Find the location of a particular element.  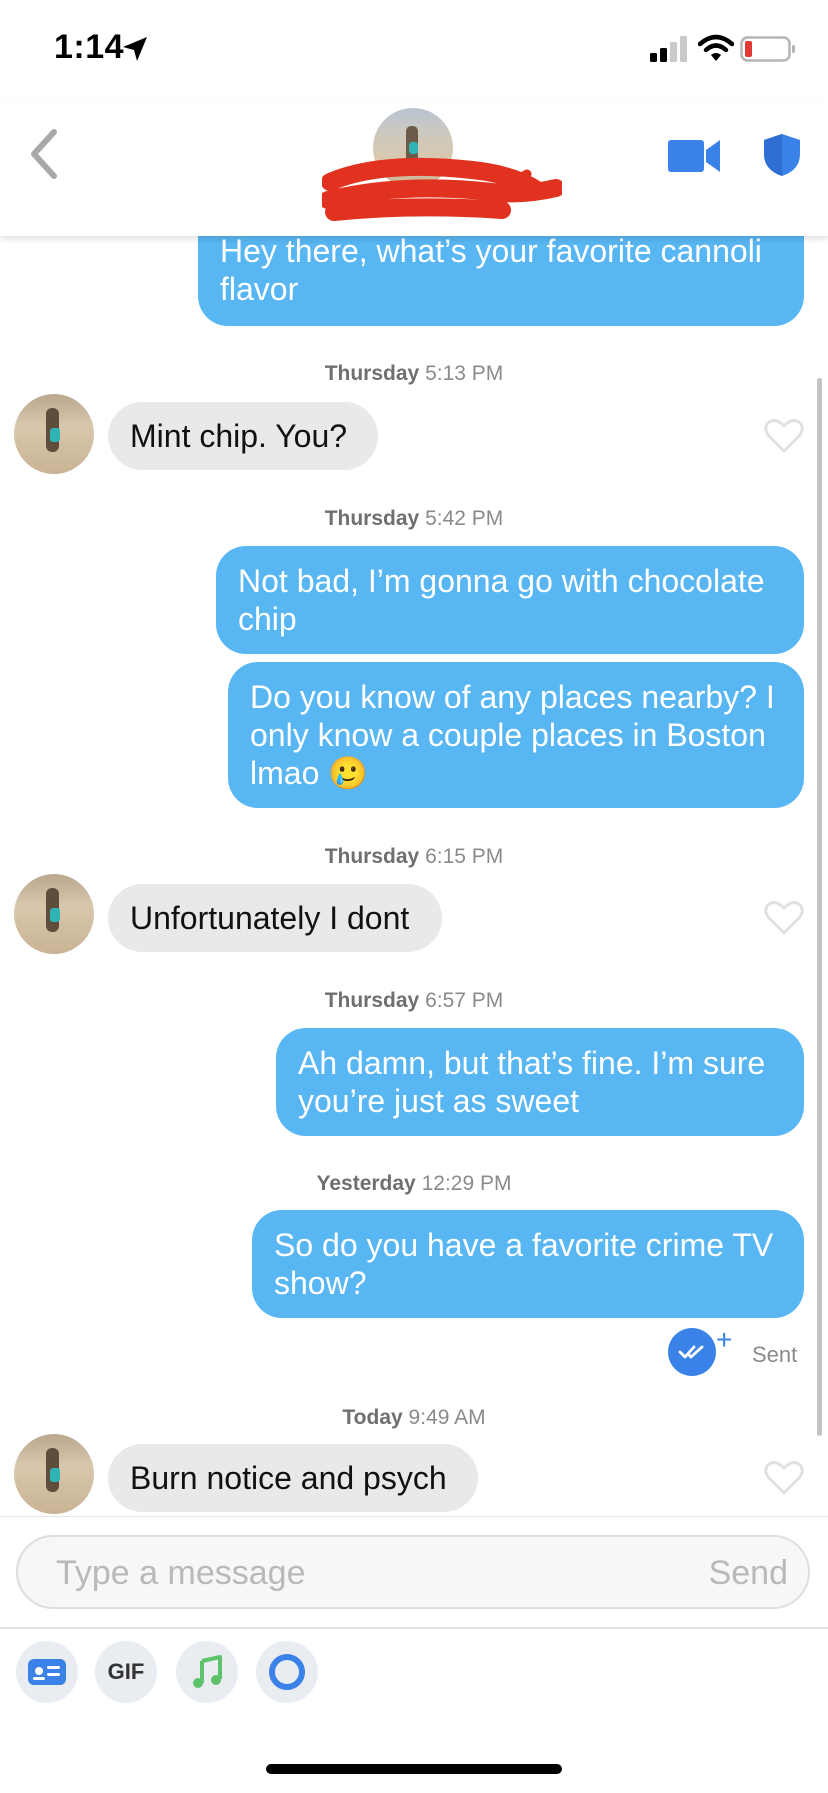

safety-shield-icon is located at coordinates (782, 155).